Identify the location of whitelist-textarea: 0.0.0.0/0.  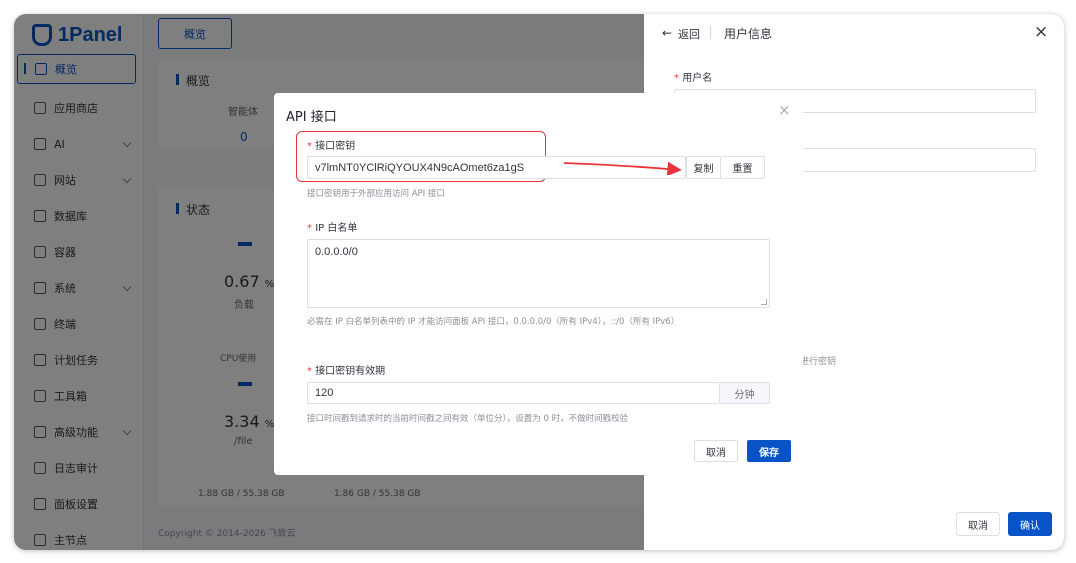
(538, 273).